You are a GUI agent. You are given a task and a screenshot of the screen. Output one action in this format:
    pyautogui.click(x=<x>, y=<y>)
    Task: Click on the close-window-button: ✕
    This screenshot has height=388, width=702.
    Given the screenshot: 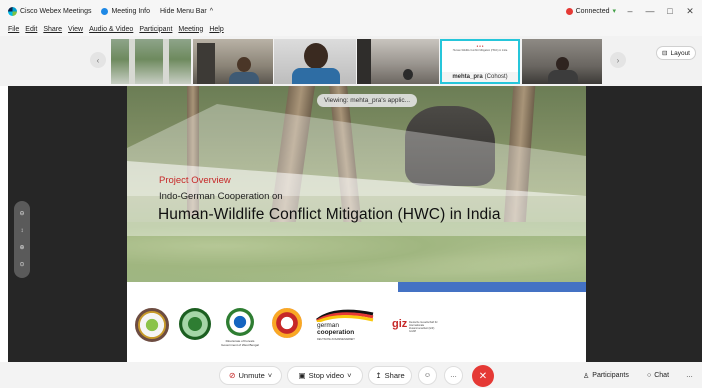 What is the action you would take?
    pyautogui.click(x=690, y=11)
    